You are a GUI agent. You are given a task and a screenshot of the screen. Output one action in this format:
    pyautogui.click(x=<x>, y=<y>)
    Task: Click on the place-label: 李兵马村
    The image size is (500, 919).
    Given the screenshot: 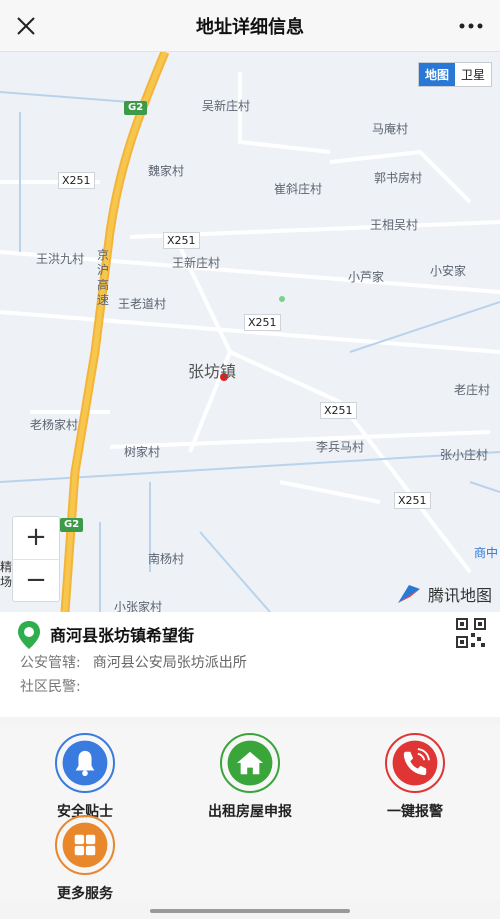 What is the action you would take?
    pyautogui.click(x=340, y=447)
    